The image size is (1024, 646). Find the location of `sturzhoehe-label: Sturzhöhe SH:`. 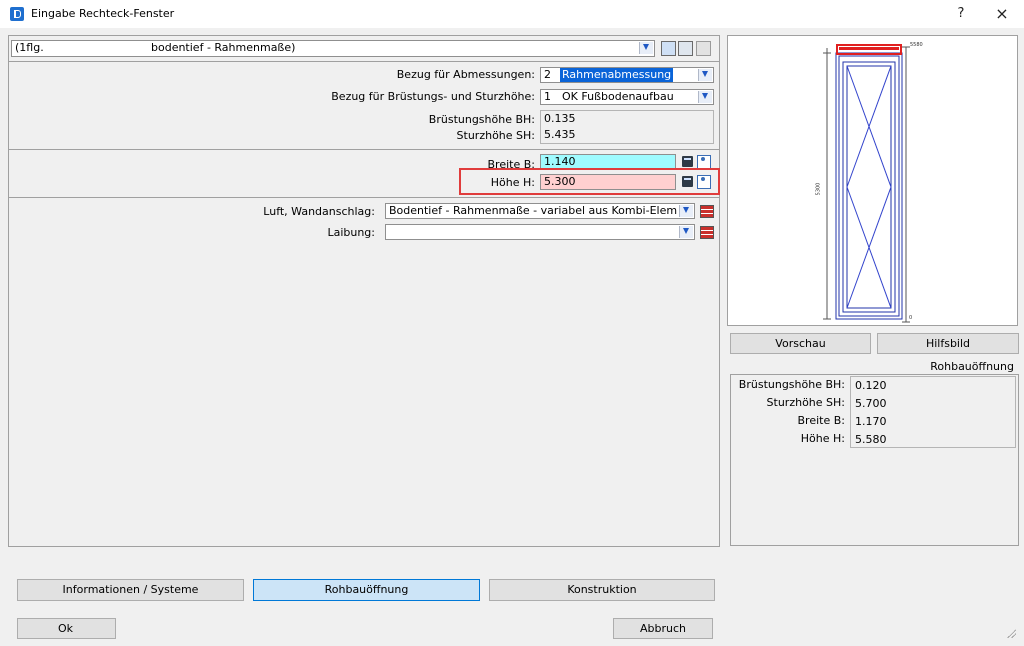

sturzhoehe-label: Sturzhöhe SH: is located at coordinates (495, 135).